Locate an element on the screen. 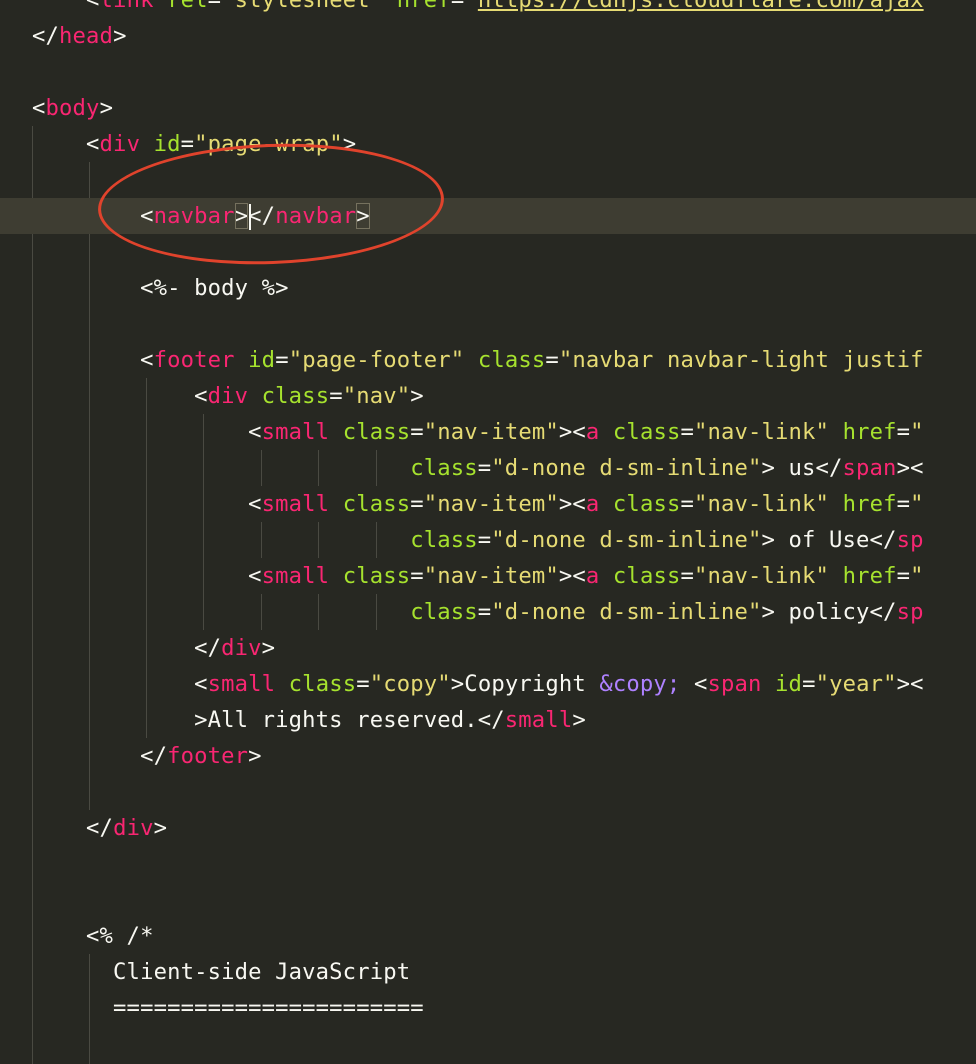  code-token: ======================= is located at coordinates (228, 1008).